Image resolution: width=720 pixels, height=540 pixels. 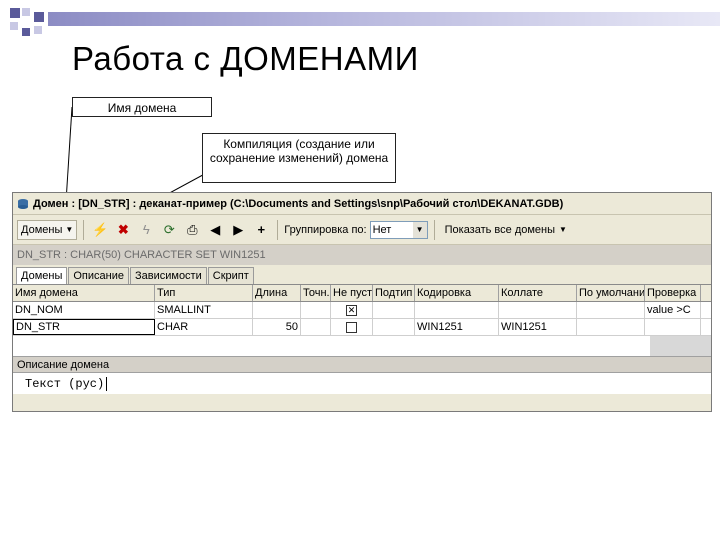 I want to click on cell-charset: WIN1251, so click(x=457, y=327).